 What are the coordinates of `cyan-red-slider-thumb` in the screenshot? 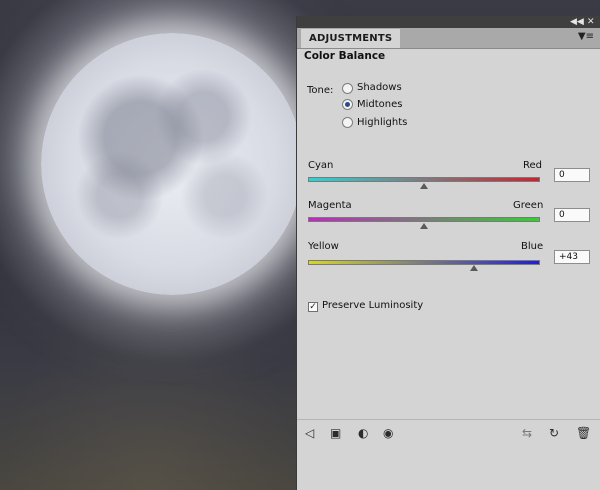 It's located at (424, 186).